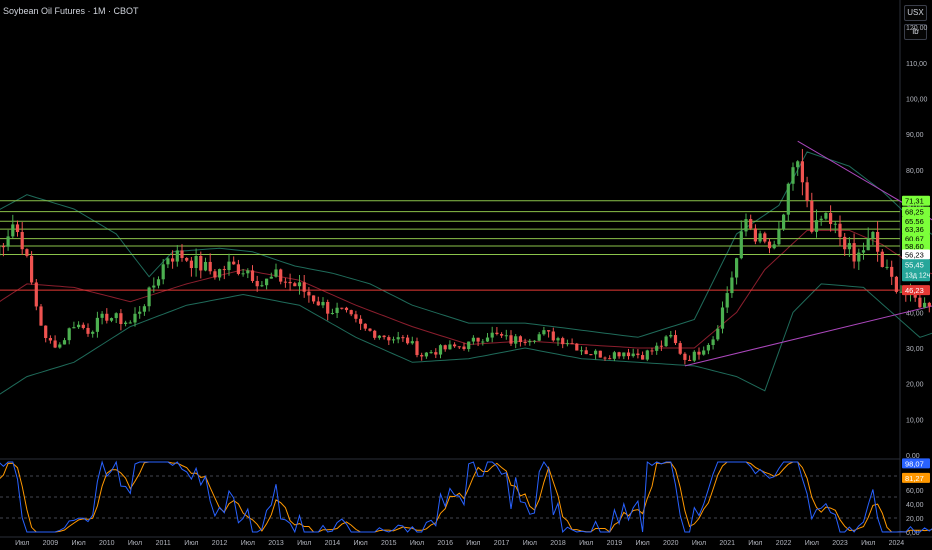 This screenshot has height=550, width=932. What do you see at coordinates (916, 64) in the screenshot?
I see `y-tick-label: 110,00` at bounding box center [916, 64].